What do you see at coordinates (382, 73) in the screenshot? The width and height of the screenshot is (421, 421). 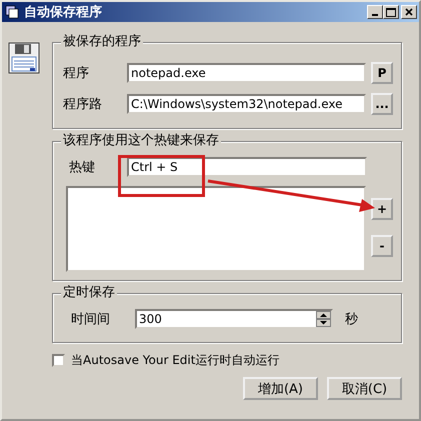 I see `pick-button: P` at bounding box center [382, 73].